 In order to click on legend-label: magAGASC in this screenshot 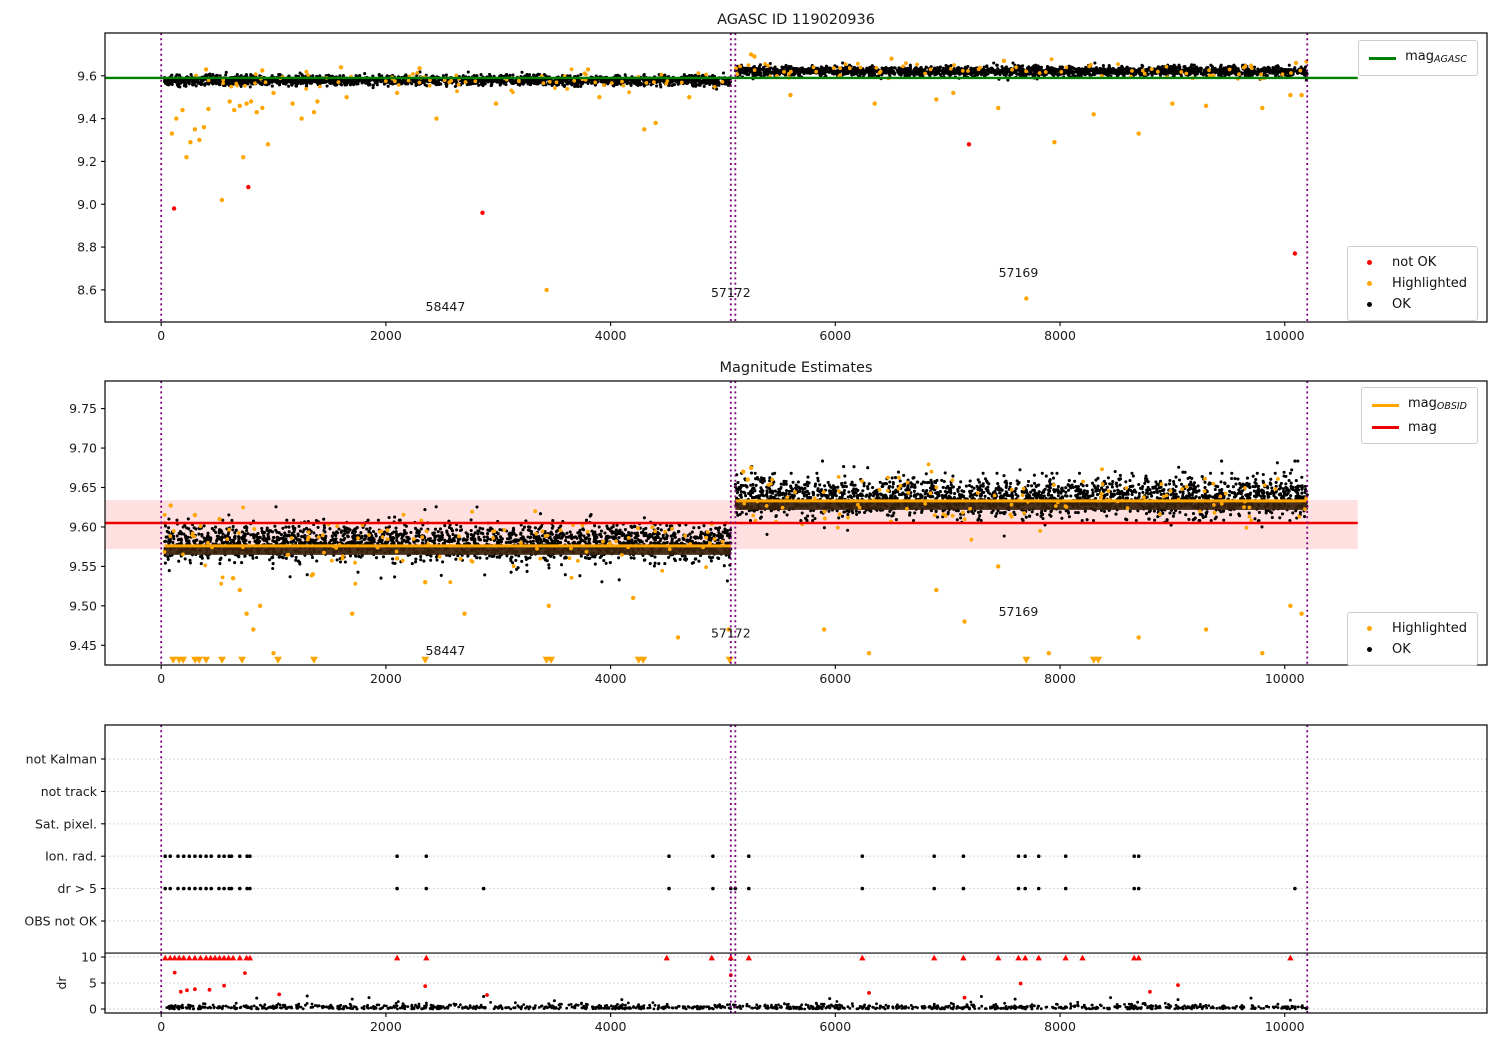, I will do `click(1436, 57)`.